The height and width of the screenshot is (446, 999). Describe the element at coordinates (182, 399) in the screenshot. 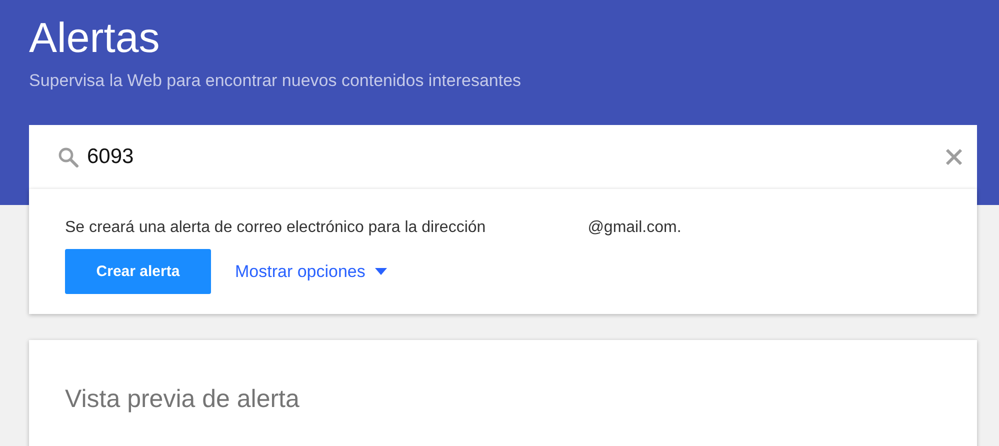

I see `preview-title: Vista previa de alerta` at that location.